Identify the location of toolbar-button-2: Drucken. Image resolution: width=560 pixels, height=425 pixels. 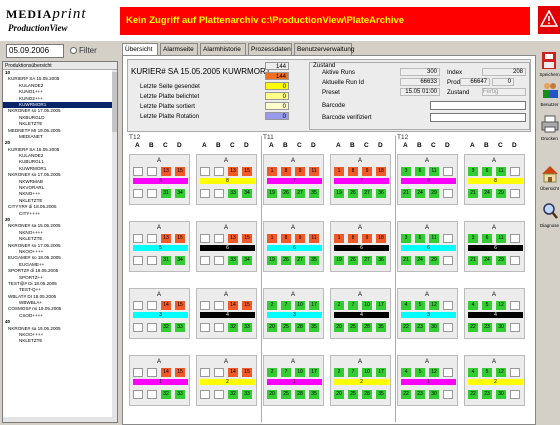
(549, 129).